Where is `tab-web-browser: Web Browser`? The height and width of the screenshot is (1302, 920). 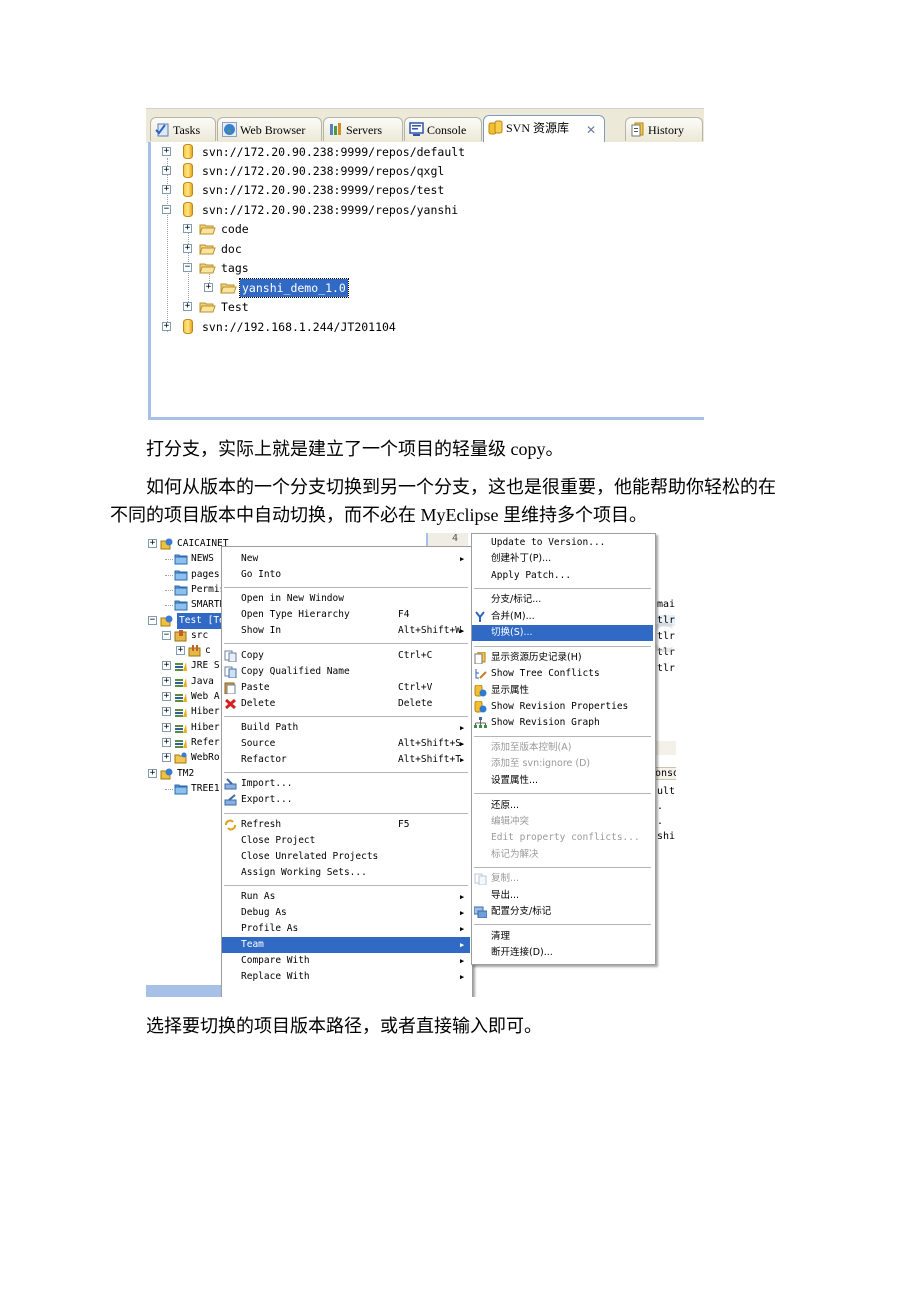
tab-web-browser: Web Browser is located at coordinates (269, 129).